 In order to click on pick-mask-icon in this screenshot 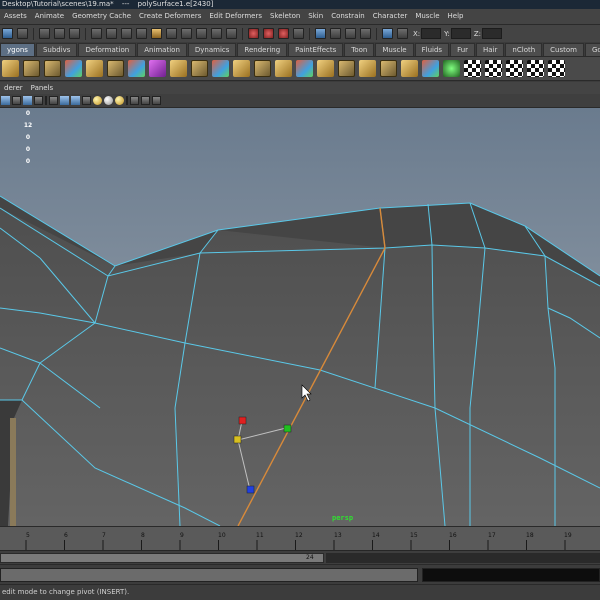, I will do `click(96, 33)`.